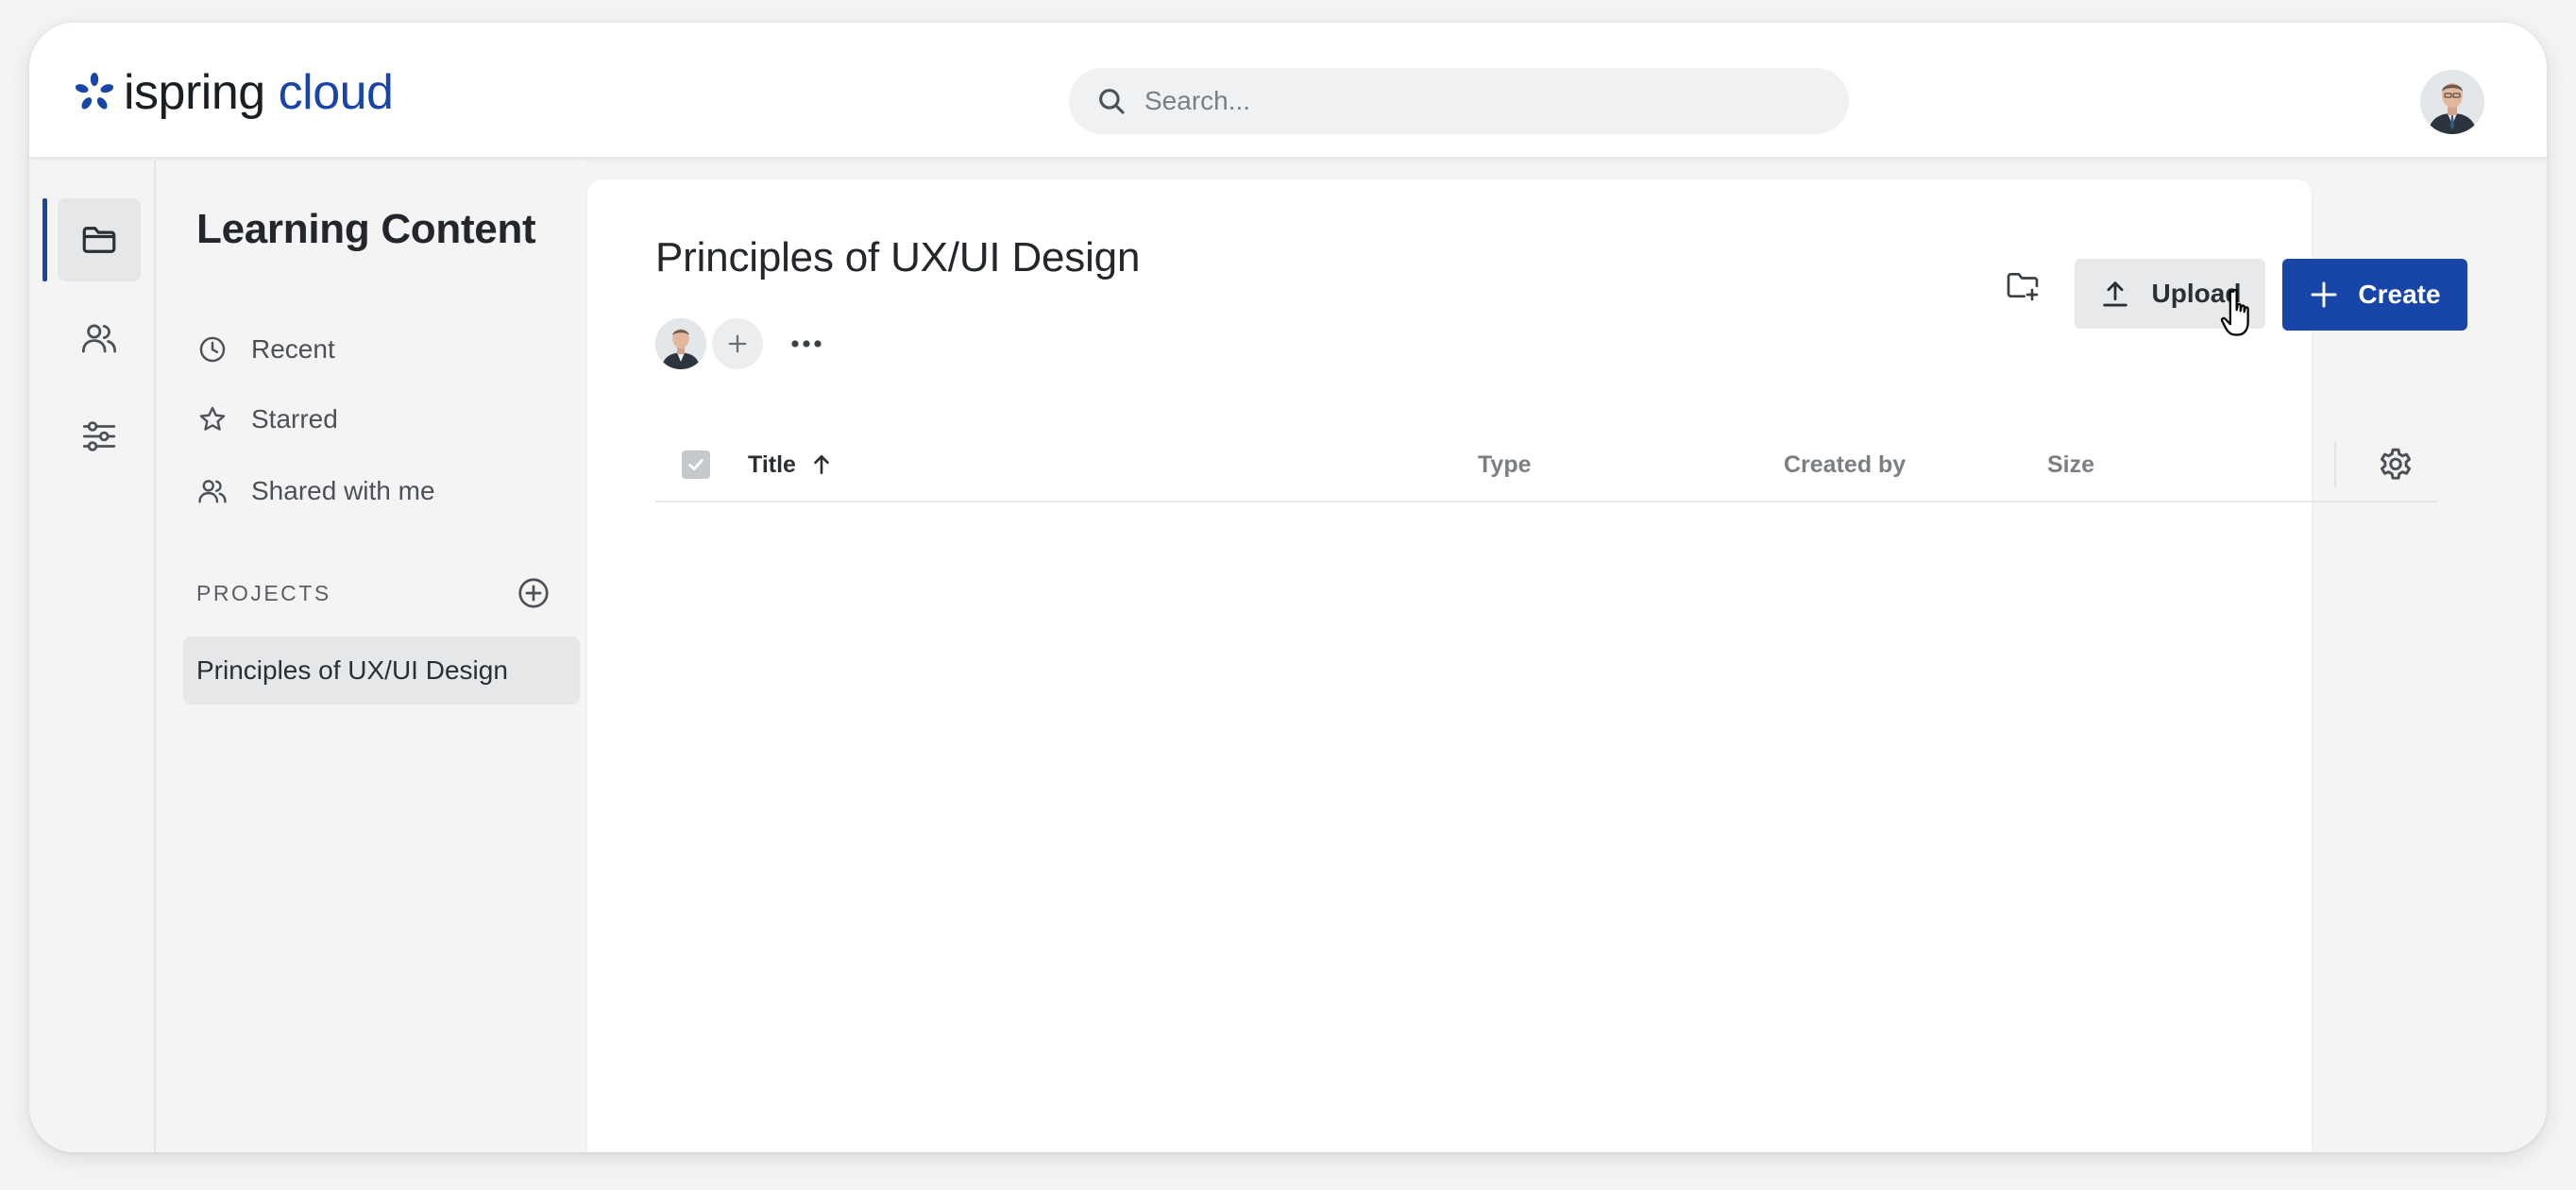  I want to click on column-header-created-by: Created by, so click(1845, 465).